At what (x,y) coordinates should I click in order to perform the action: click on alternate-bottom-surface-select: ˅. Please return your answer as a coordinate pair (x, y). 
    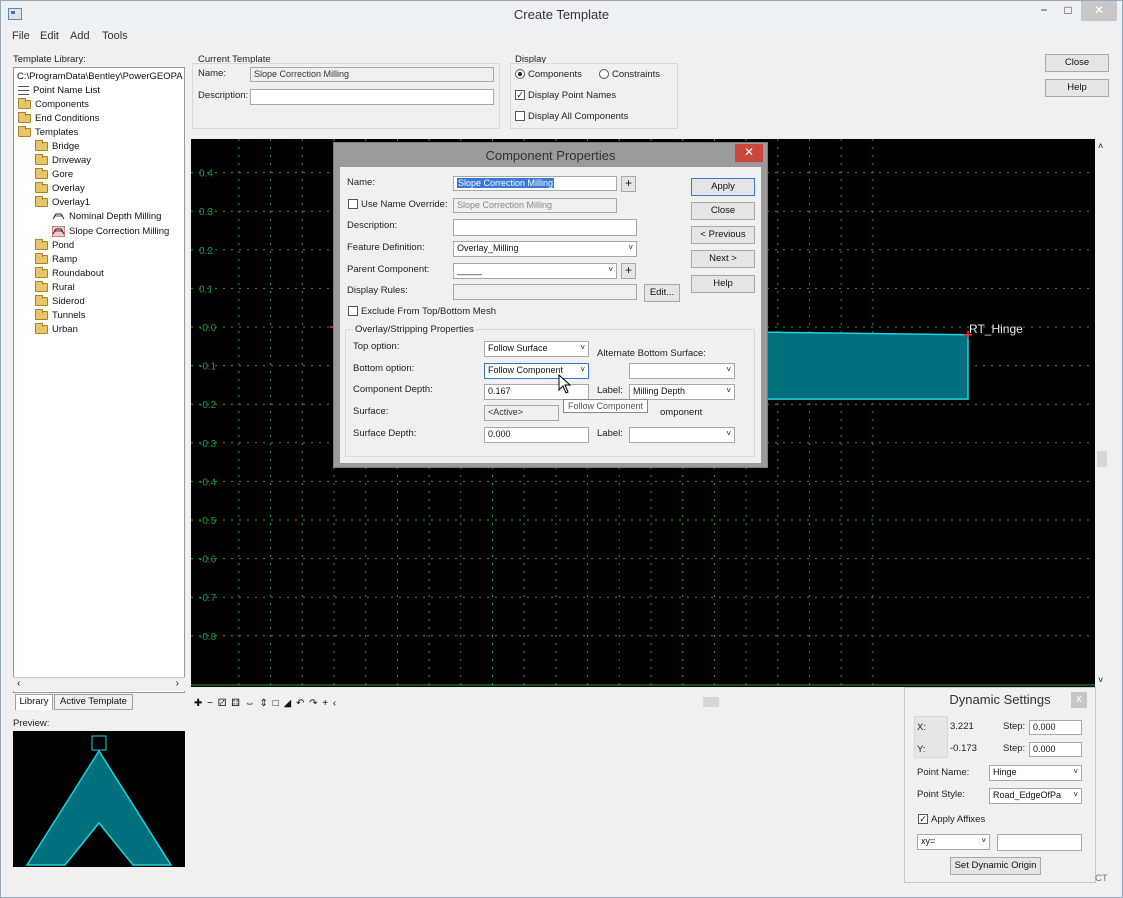
    Looking at the image, I should click on (682, 371).